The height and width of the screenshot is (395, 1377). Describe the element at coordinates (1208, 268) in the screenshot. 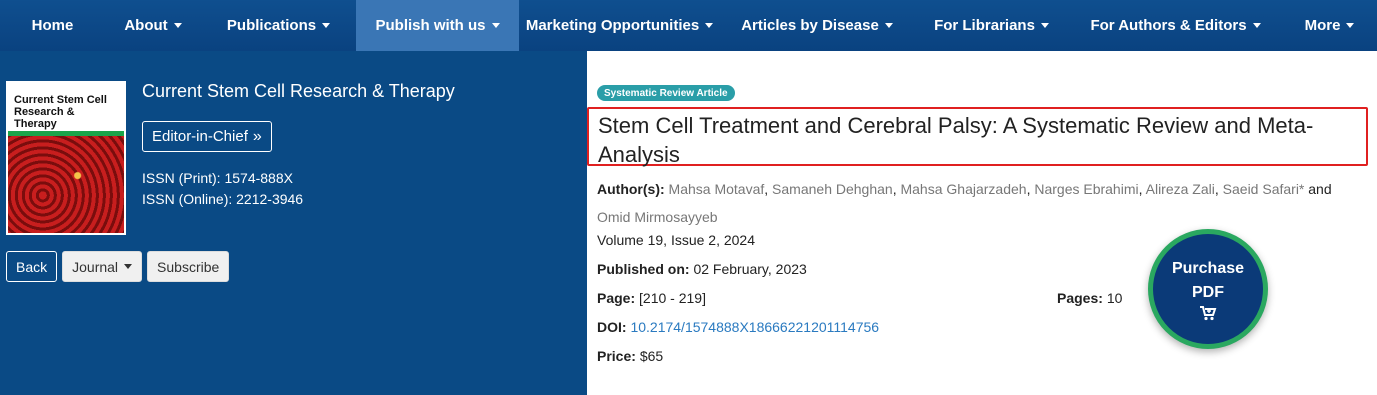

I see `purchase-line1: Purchase` at that location.